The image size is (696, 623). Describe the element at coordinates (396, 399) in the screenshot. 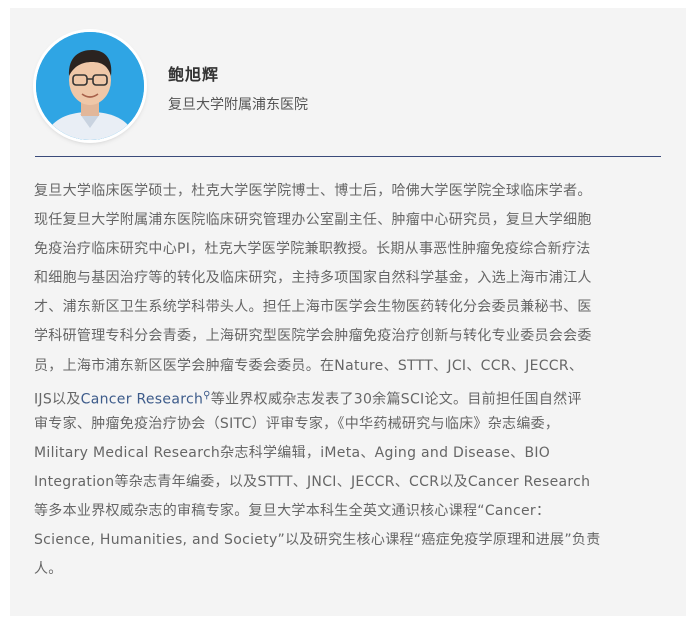

I see `bio-text-segment: 等业界权威杂志发表了30余篇SCI论文。目前担任国自然评` at that location.